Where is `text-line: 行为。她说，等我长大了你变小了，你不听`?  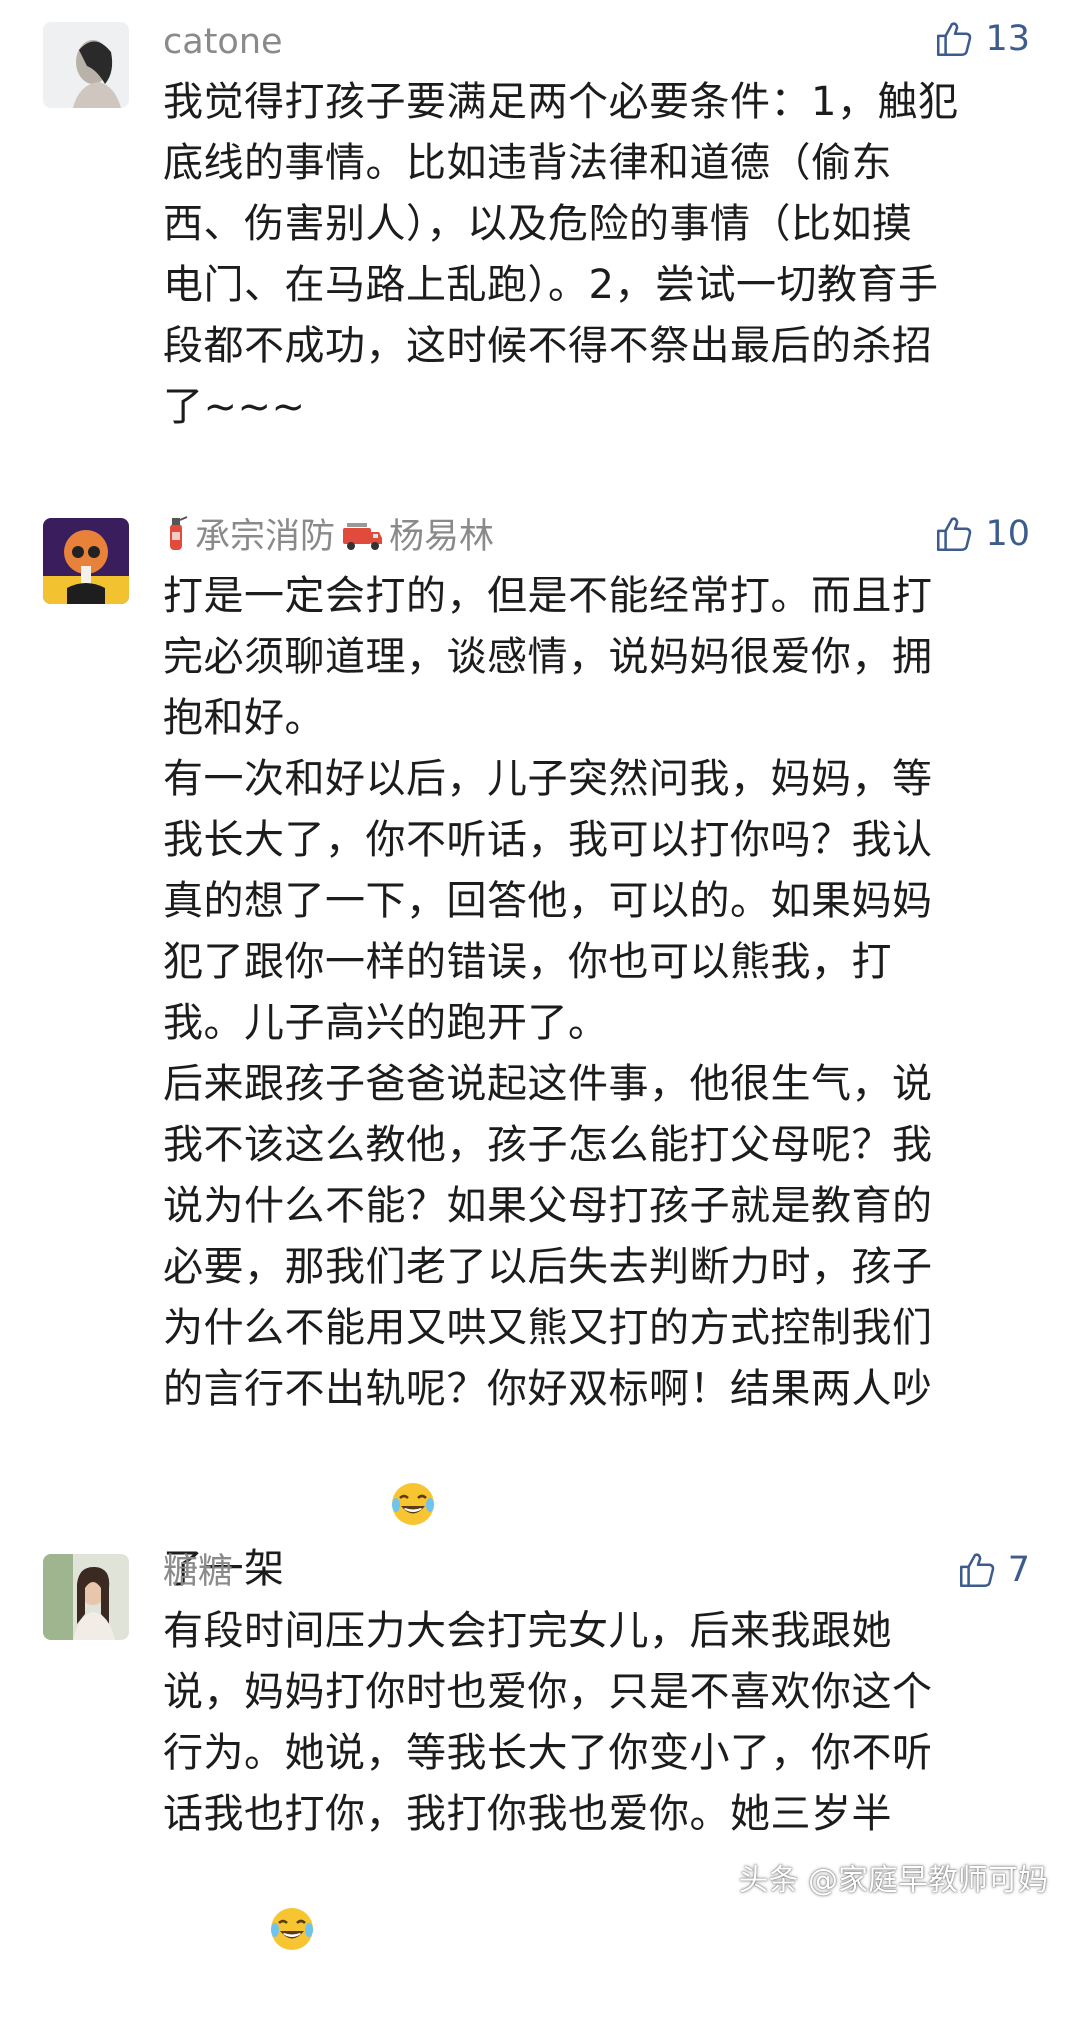 text-line: 行为。她说，等我长大了你变小了，你不听 is located at coordinates (548, 1753).